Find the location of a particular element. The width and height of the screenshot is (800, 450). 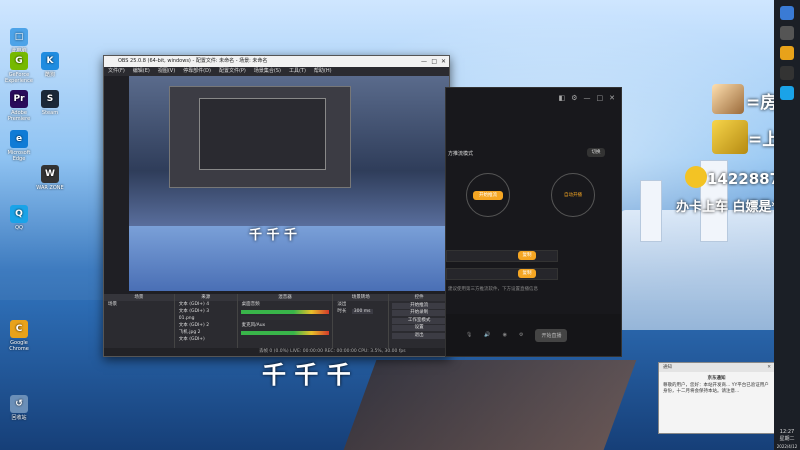

system-clock: 12:27 星期二 2022/4/12 is located at coordinates (787, 439).